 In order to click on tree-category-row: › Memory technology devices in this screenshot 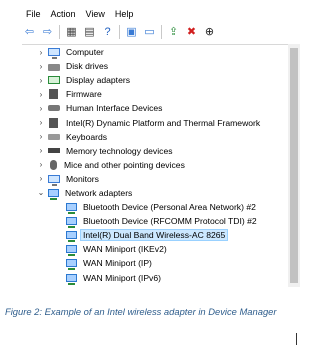, I will do `click(155, 151)`.